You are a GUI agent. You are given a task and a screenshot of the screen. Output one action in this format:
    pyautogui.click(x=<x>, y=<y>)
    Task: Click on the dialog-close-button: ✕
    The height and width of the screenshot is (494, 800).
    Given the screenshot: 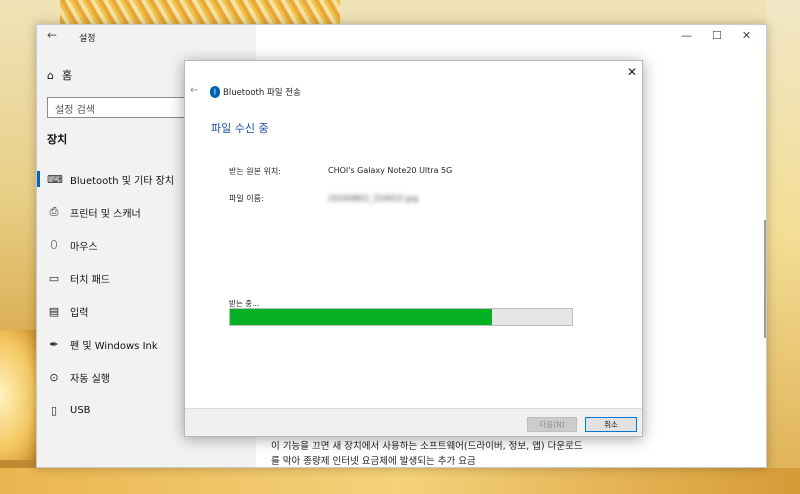 What is the action you would take?
    pyautogui.click(x=632, y=72)
    